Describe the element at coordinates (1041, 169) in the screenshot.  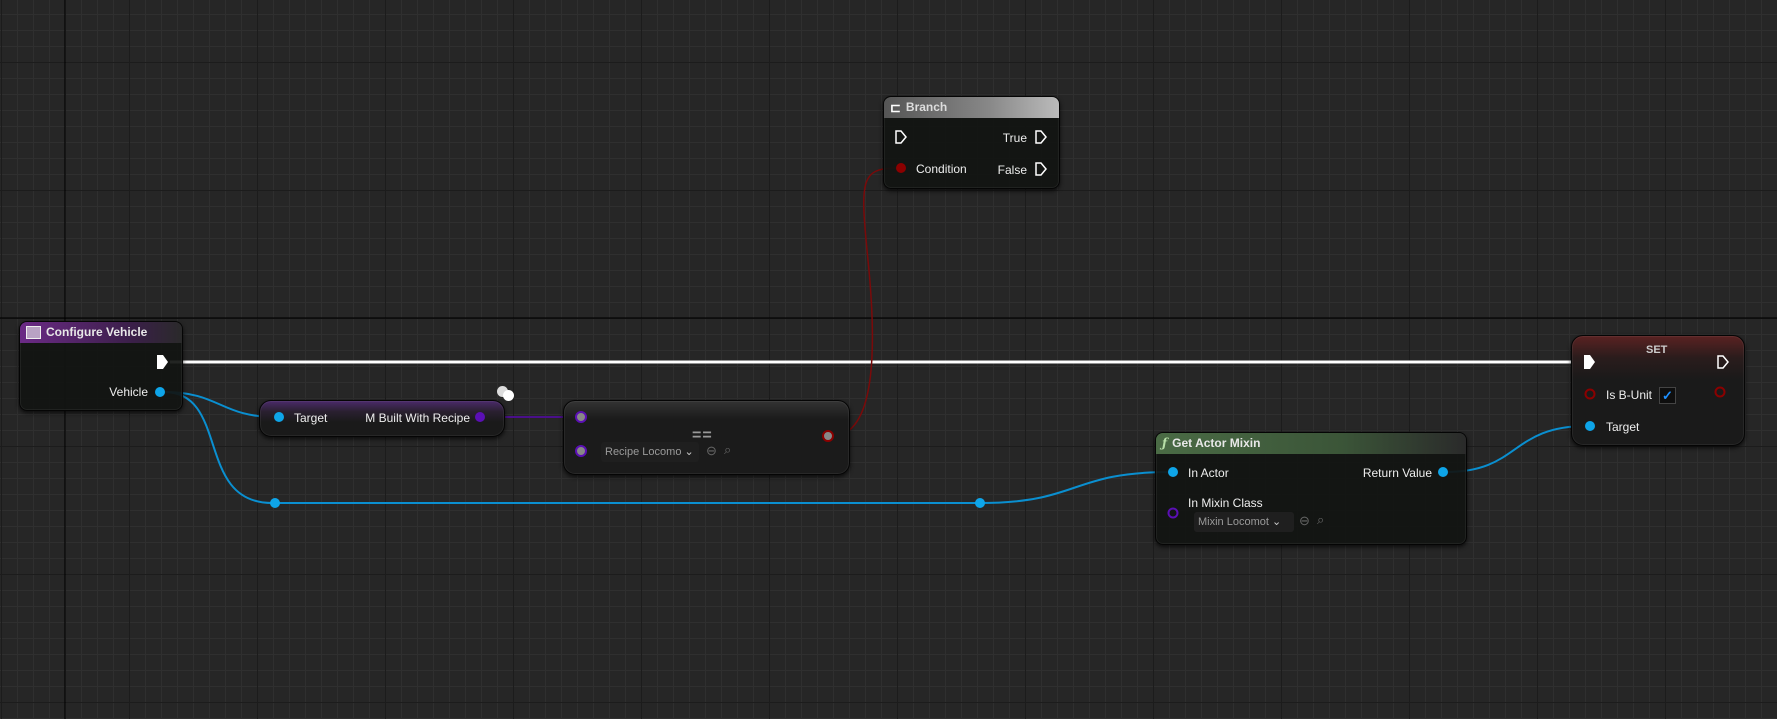
I see `branch-false-pin` at that location.